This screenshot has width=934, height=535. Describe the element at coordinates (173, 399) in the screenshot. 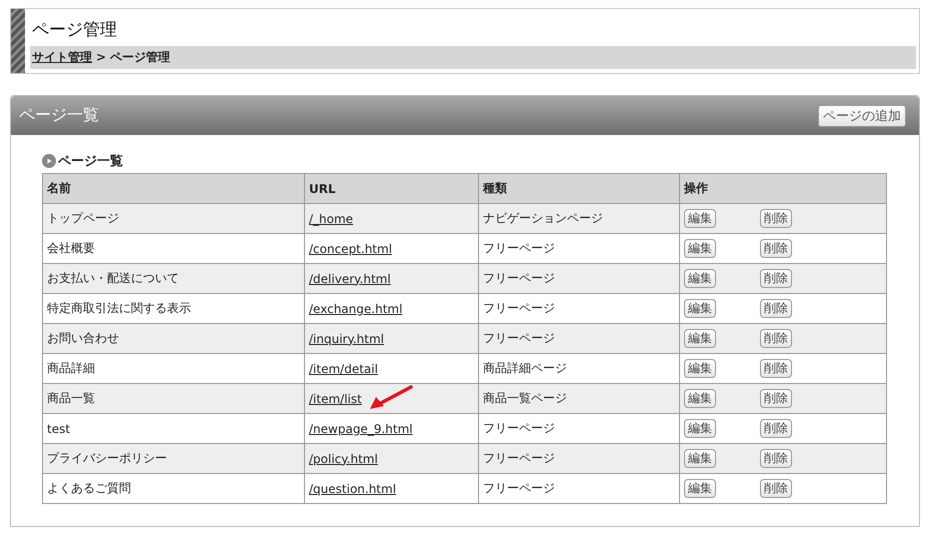

I see `table-cell: 商品一覧` at that location.